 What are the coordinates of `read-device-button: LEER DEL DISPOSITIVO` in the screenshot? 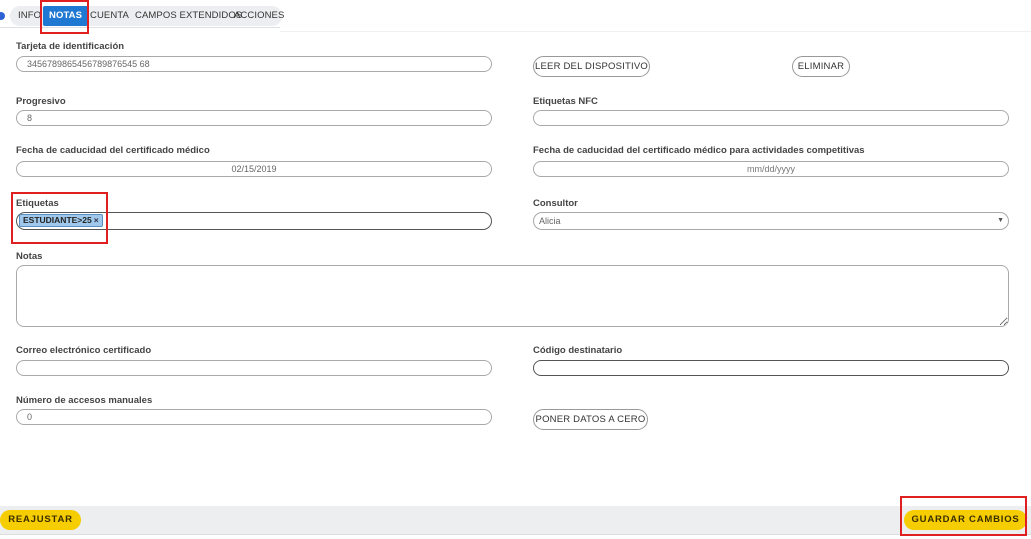 It's located at (591, 66).